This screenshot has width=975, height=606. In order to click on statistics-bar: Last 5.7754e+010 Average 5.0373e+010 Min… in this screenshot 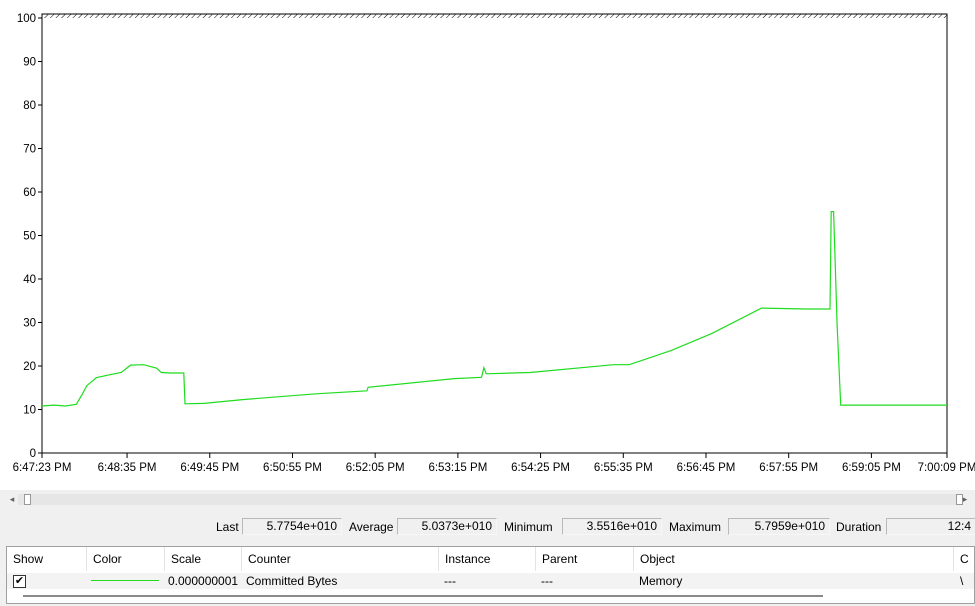, I will do `click(487, 527)`.